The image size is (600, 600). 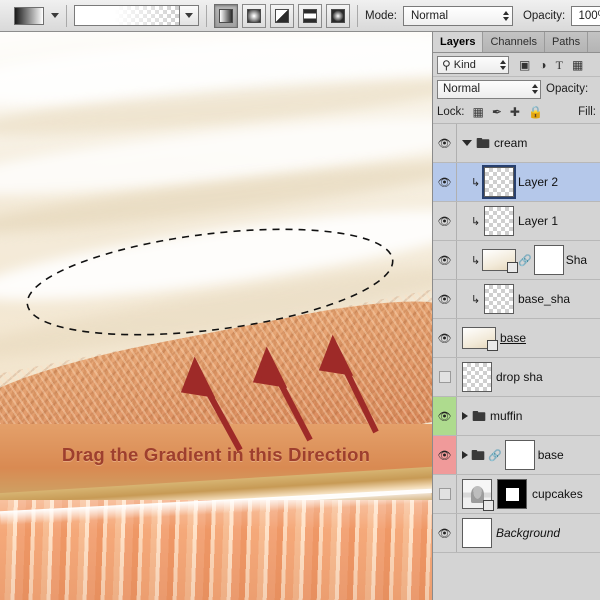 What do you see at coordinates (29, 15) in the screenshot?
I see `gradient-tool-icon` at bounding box center [29, 15].